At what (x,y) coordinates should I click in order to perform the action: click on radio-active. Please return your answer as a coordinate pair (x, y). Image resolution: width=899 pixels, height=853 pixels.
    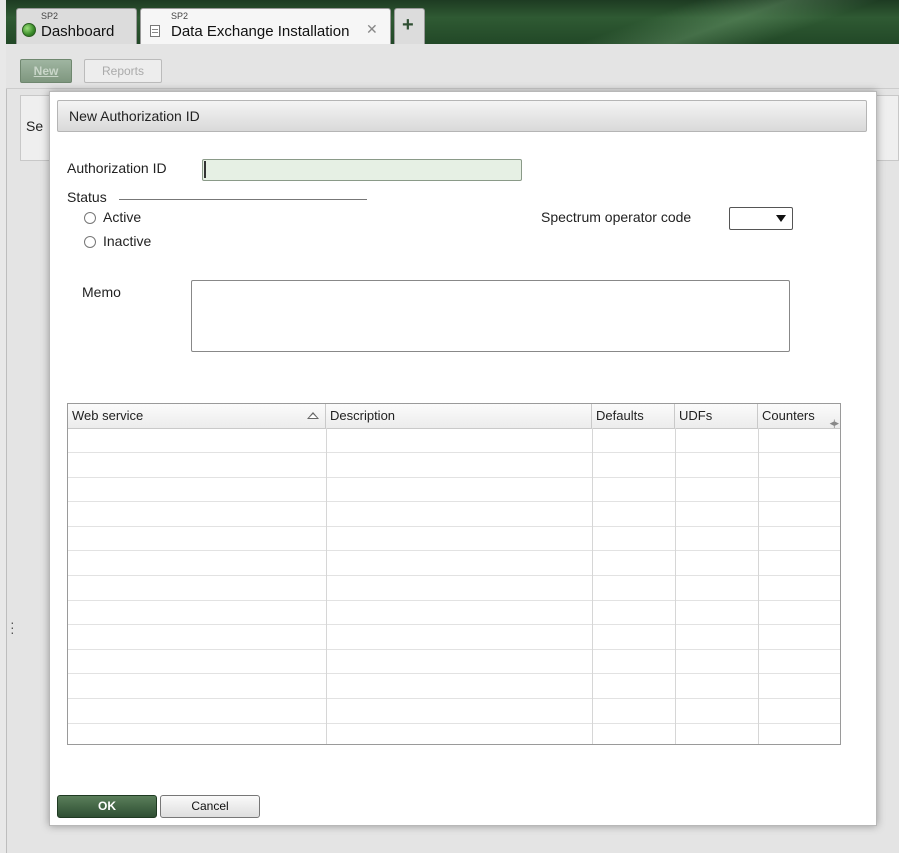
    Looking at the image, I should click on (90, 218).